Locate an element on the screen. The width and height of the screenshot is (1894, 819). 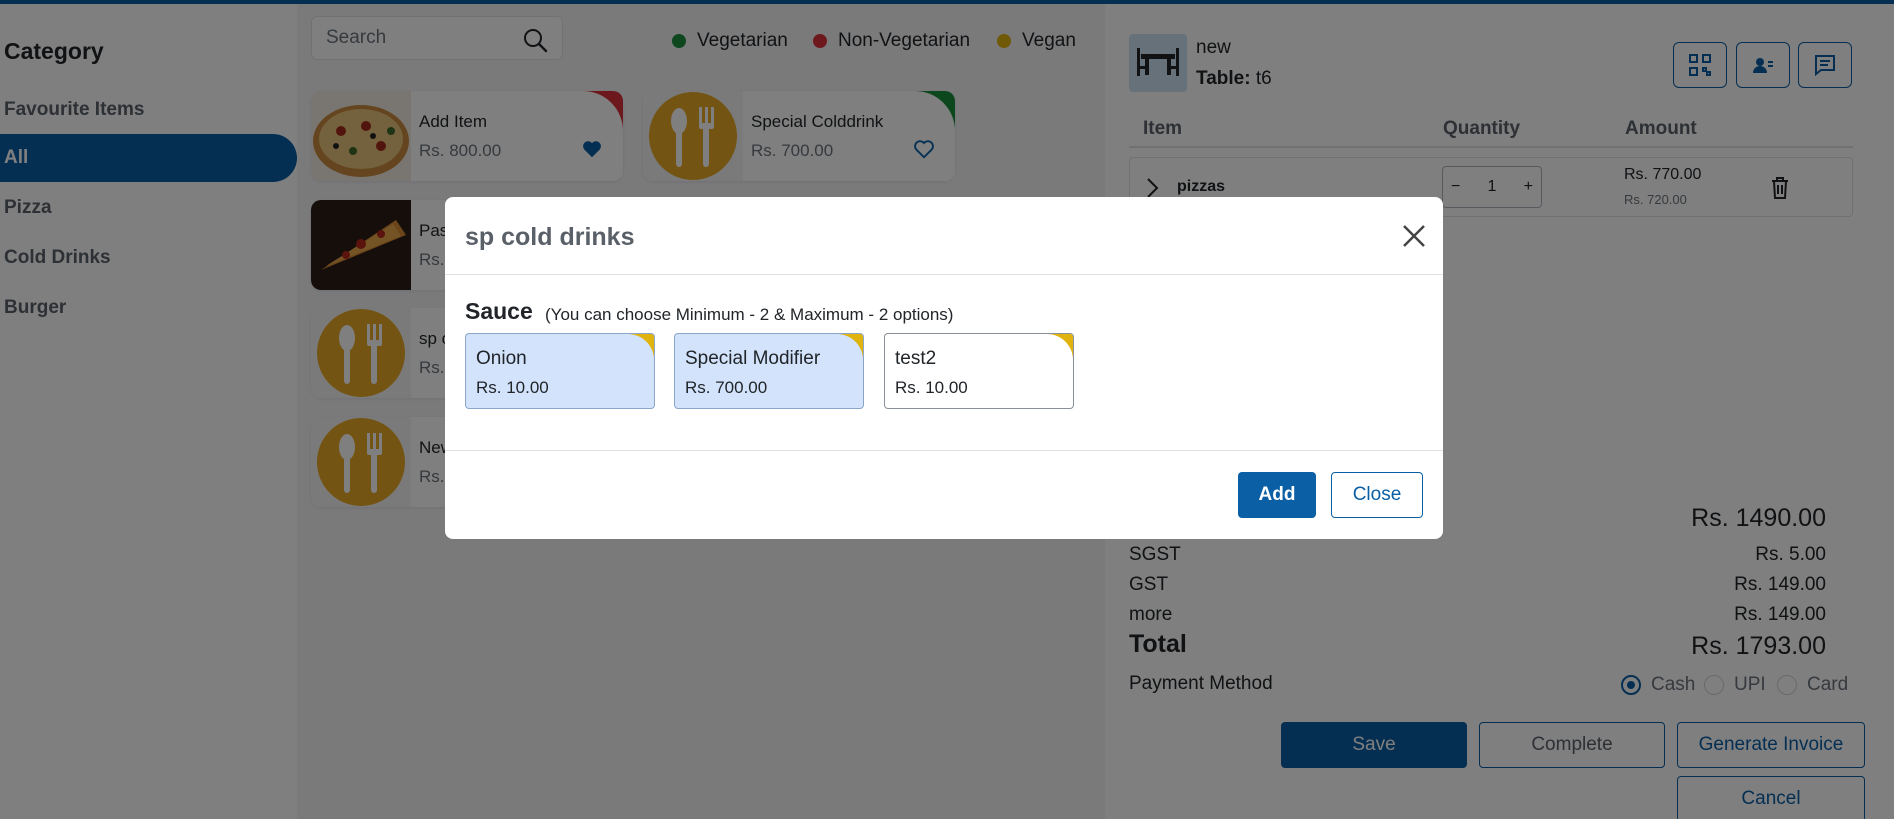
modifier-name: Onion is located at coordinates (501, 358).